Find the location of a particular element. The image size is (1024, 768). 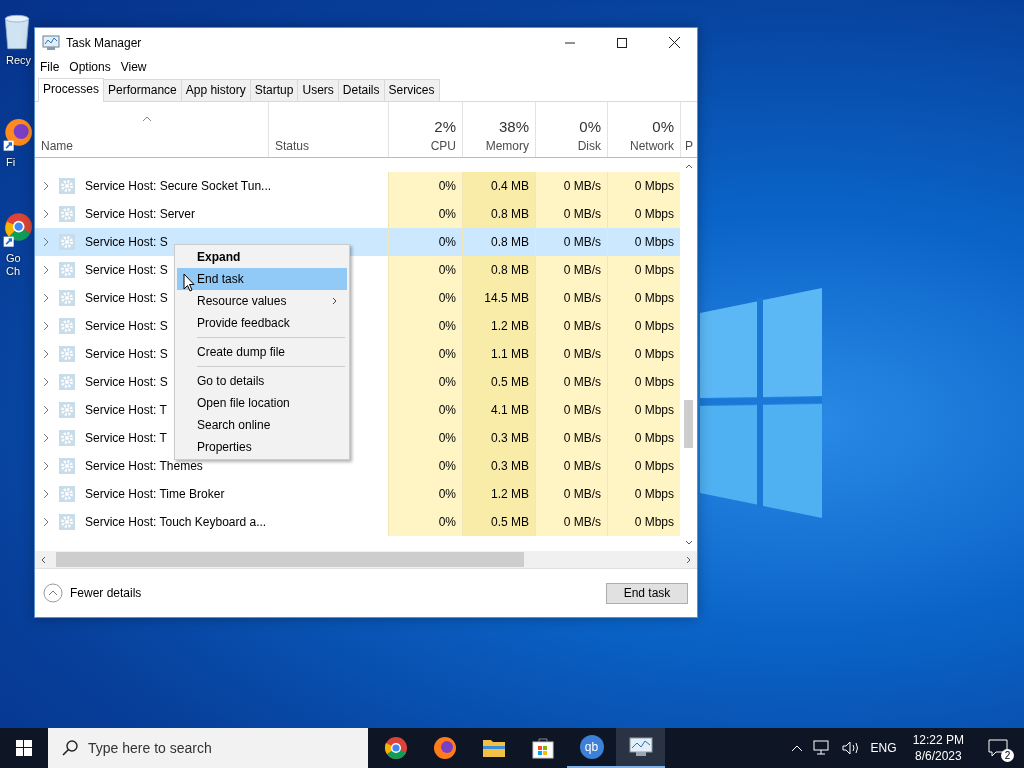

process-name: Service Host: Server is located at coordinates (140, 214).